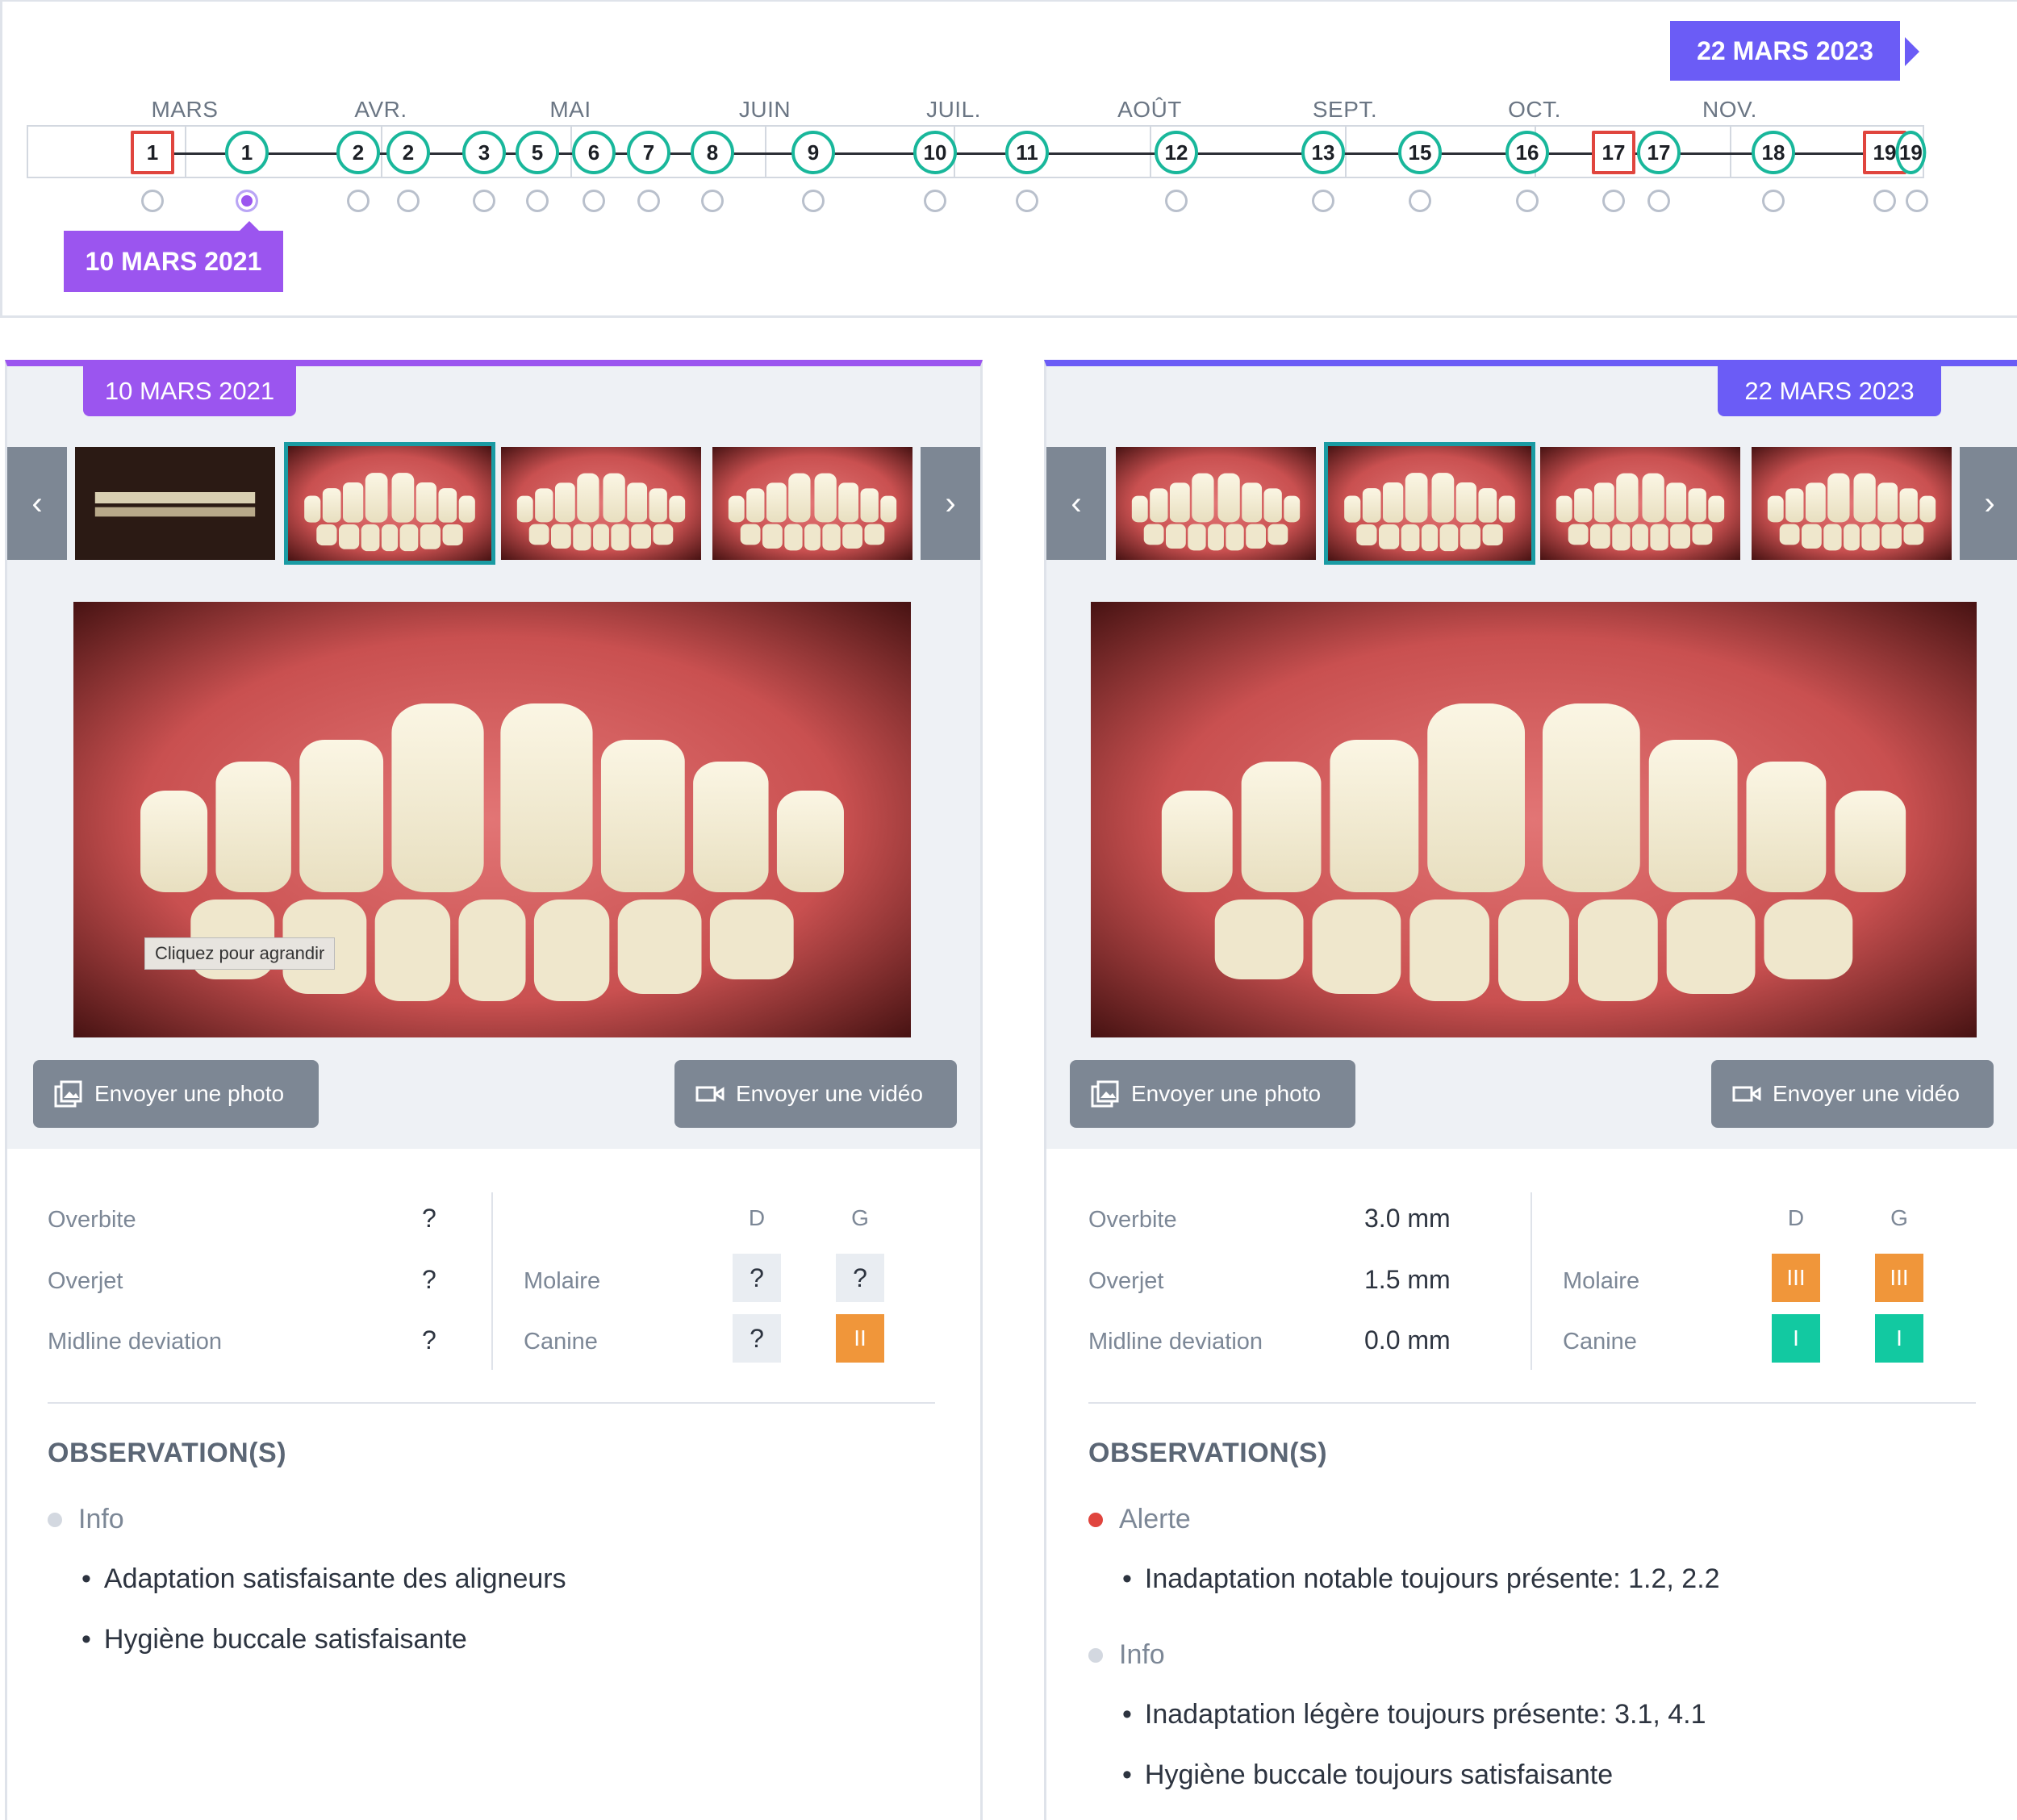 Image resolution: width=2017 pixels, height=1820 pixels. I want to click on timeline-event-visit: 12, so click(1176, 152).